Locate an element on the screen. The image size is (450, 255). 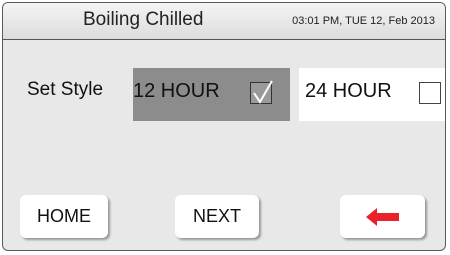
home-button: HOME is located at coordinates (64, 216).